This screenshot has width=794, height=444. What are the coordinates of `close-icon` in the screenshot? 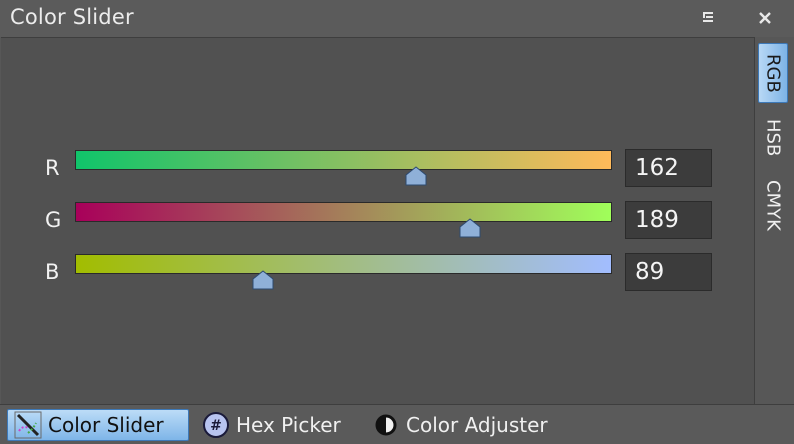 It's located at (765, 18).